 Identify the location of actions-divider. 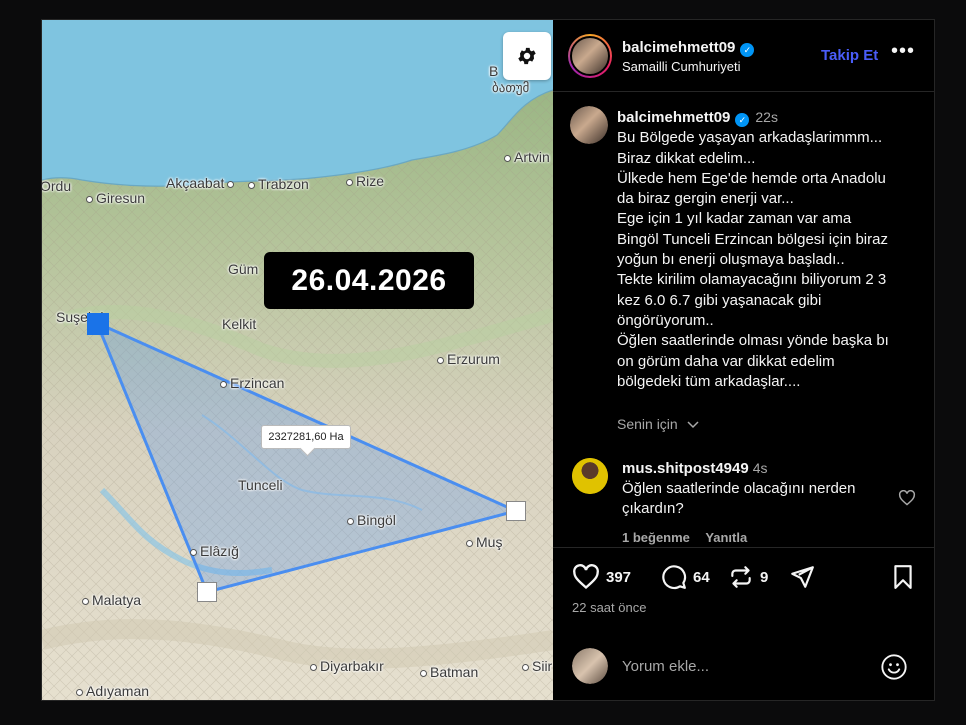
(743, 547).